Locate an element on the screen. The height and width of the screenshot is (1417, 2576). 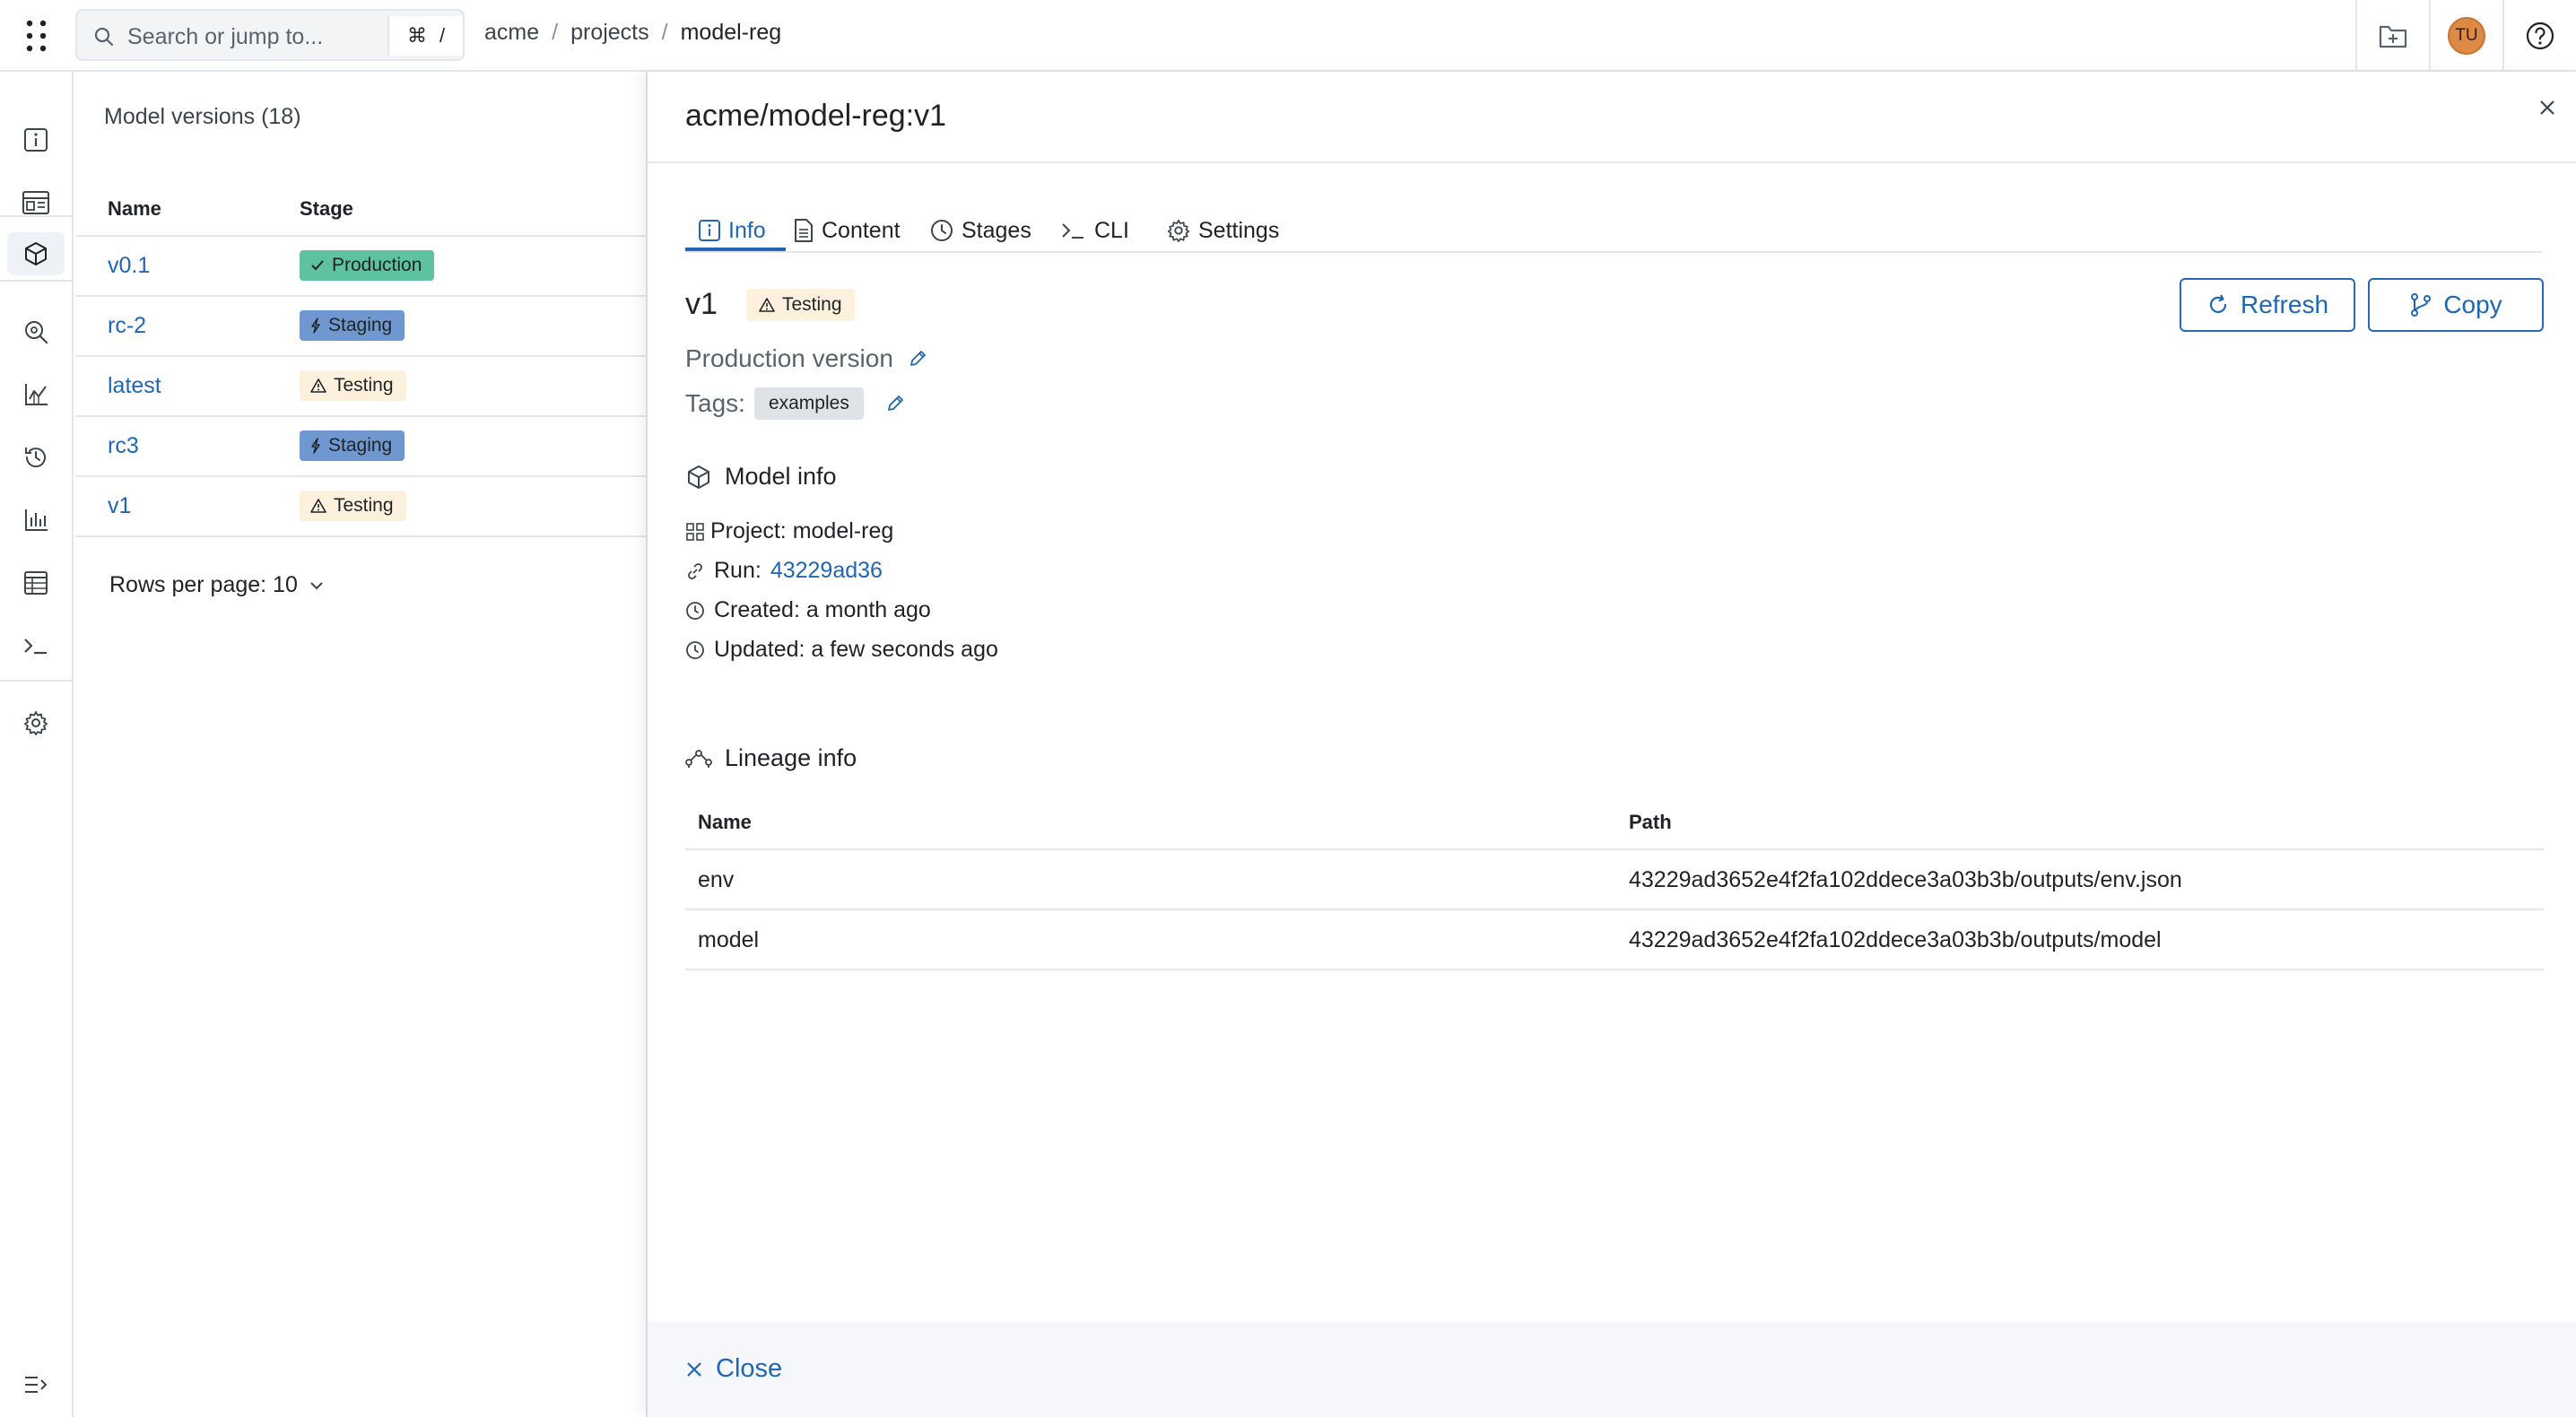
tag-chip: examples is located at coordinates (808, 404).